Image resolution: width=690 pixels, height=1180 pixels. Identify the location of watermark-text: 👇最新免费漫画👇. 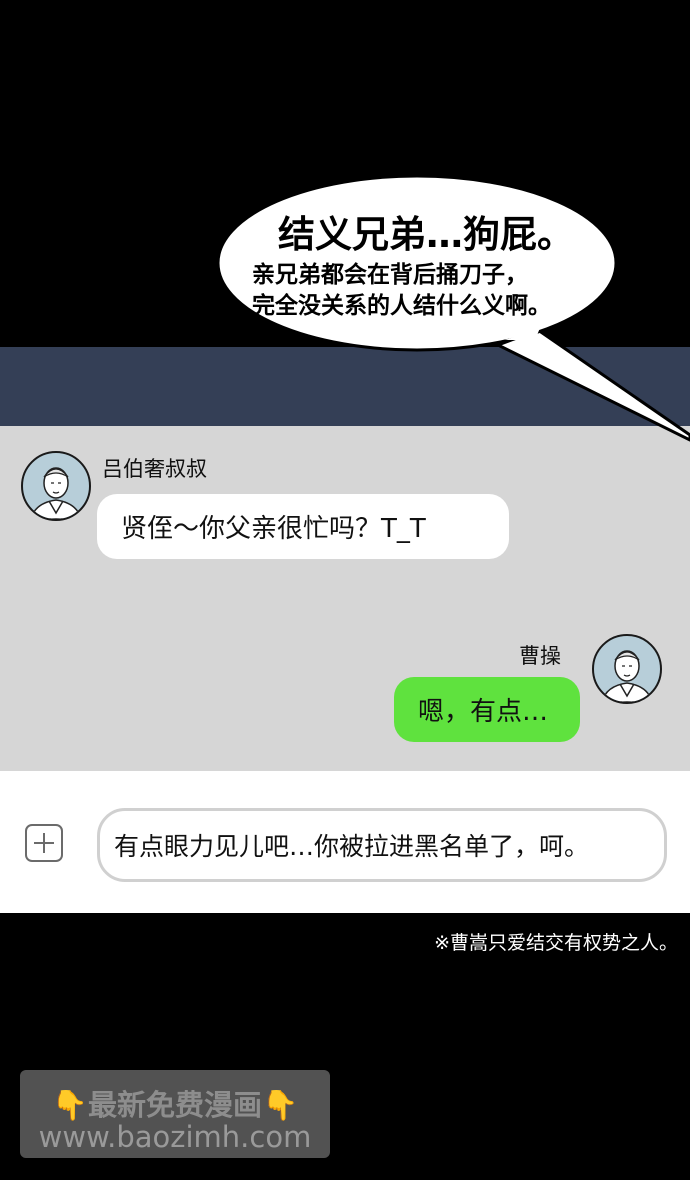
(175, 1105).